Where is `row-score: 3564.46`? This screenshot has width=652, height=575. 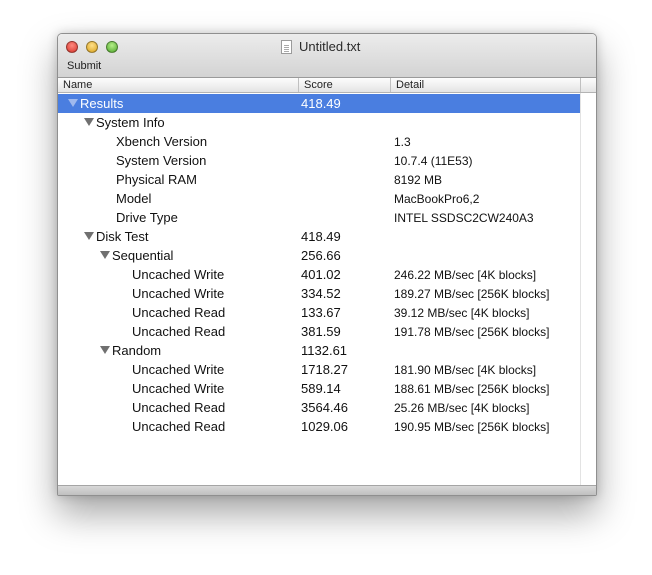
row-score: 3564.46 is located at coordinates (324, 407).